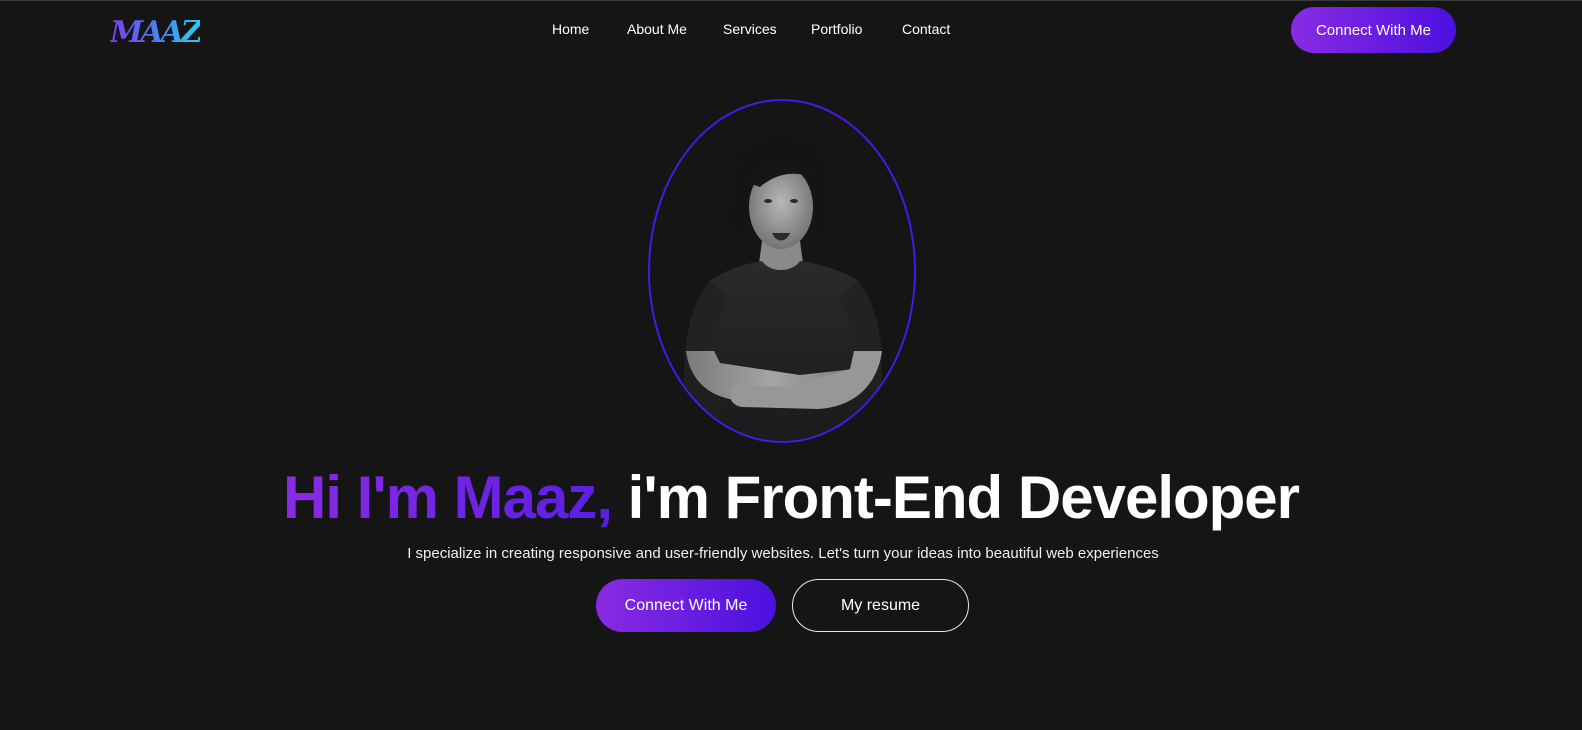  Describe the element at coordinates (926, 29) in the screenshot. I see `nav-item-contact: Contact` at that location.